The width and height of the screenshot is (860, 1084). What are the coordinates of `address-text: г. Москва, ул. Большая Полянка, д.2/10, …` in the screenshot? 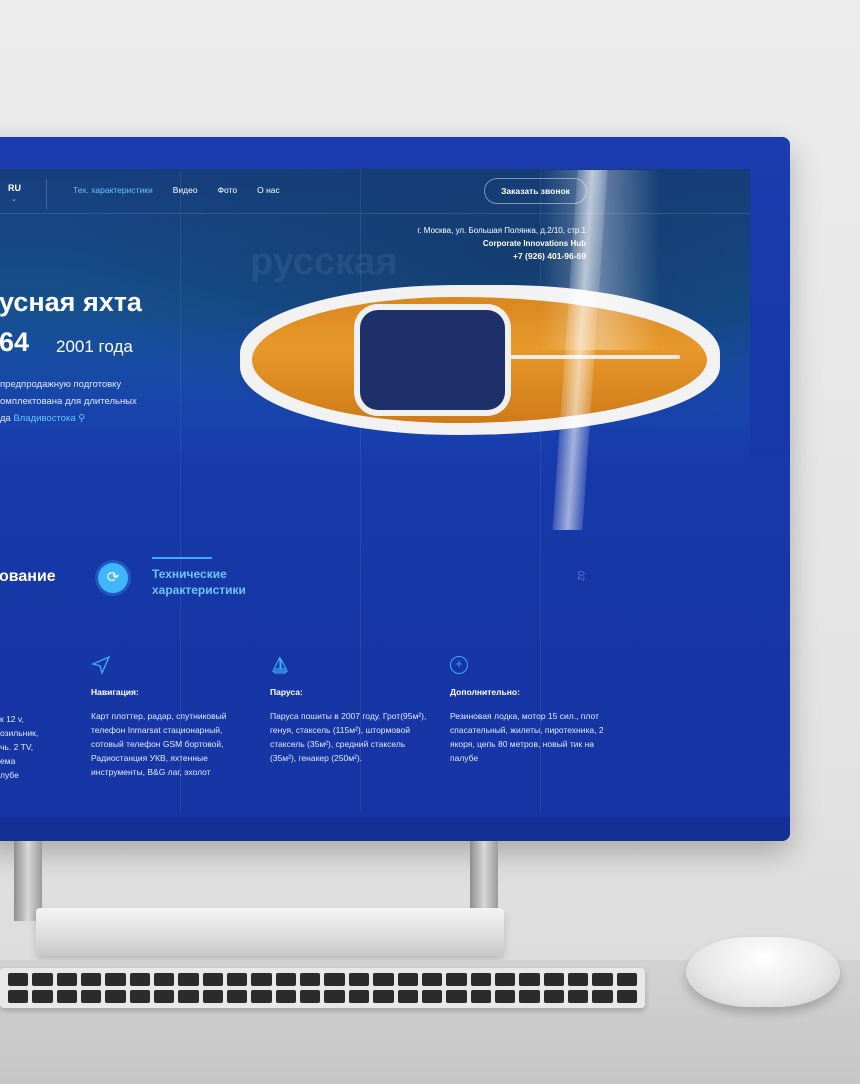 It's located at (501, 230).